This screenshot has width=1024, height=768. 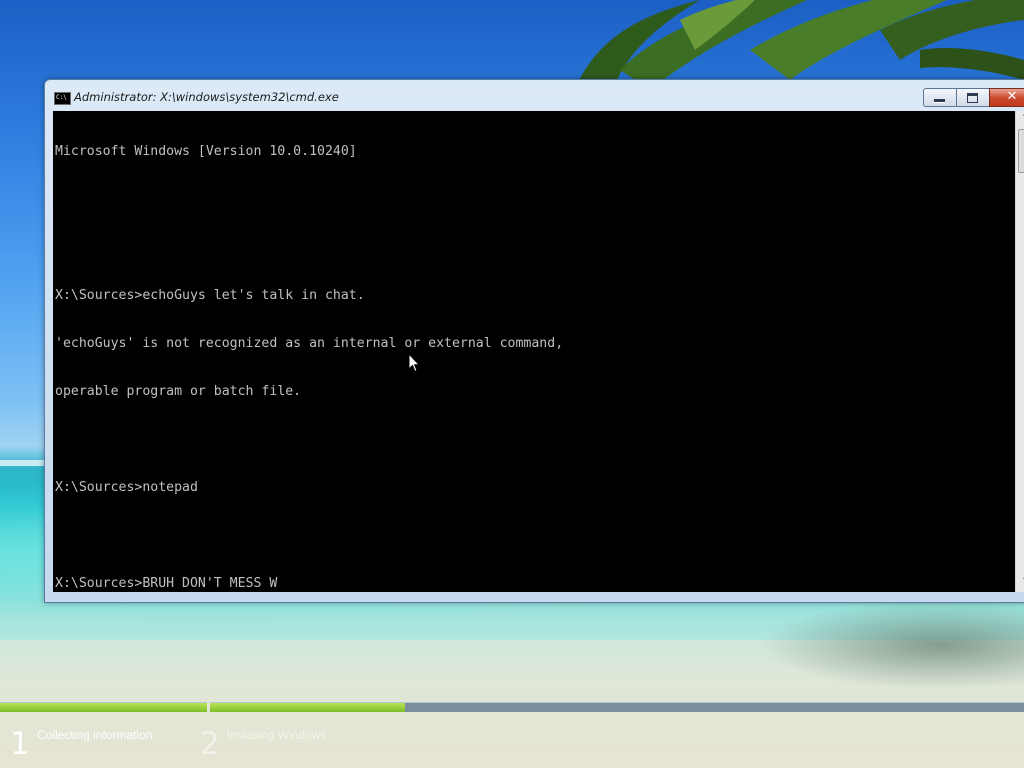 I want to click on console-line: Microsoft Windows [Version 10.0.10240], so click(x=206, y=151).